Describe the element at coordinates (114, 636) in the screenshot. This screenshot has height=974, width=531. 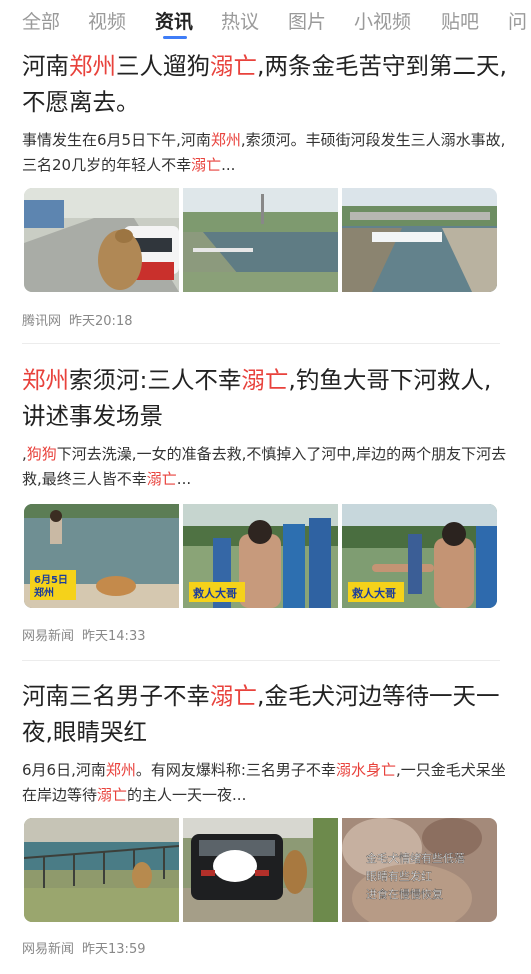
I see `article-time: 昨天14:33` at that location.